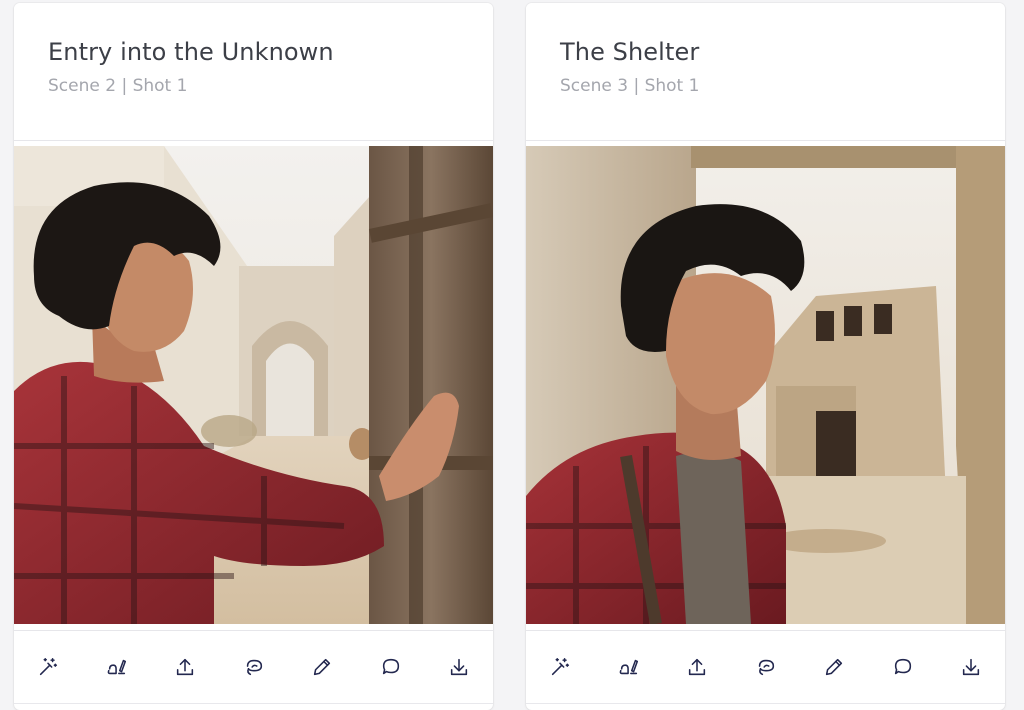  What do you see at coordinates (253, 72) in the screenshot?
I see `card-header: Entry into the Unknown Scene 2 | Shot 1` at bounding box center [253, 72].